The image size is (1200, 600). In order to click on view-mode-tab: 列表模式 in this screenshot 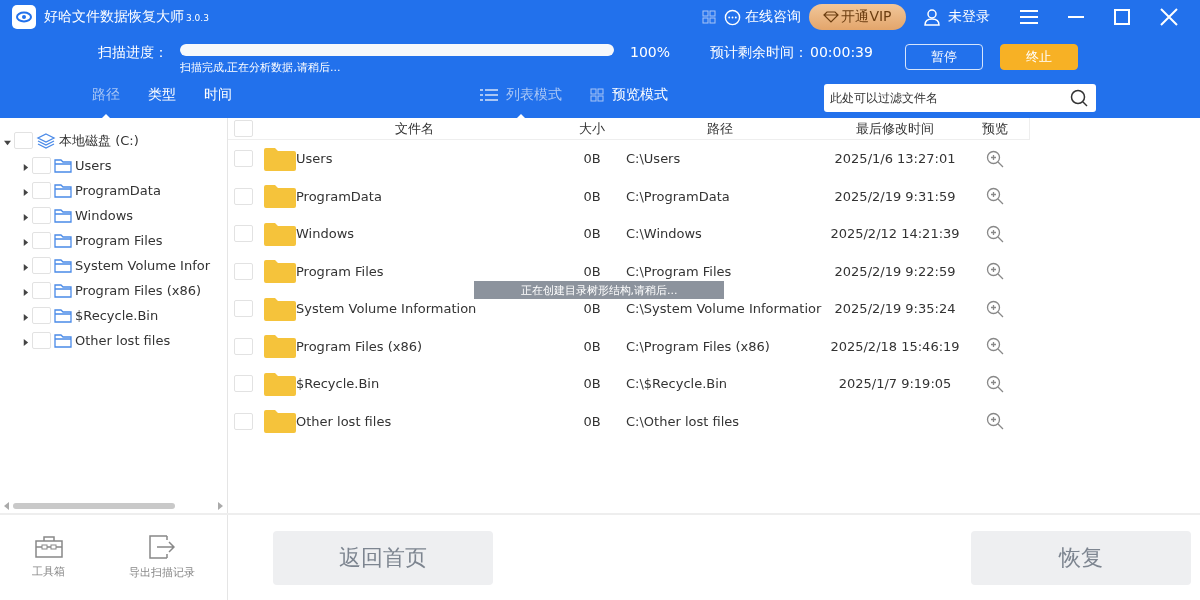, I will do `click(521, 98)`.